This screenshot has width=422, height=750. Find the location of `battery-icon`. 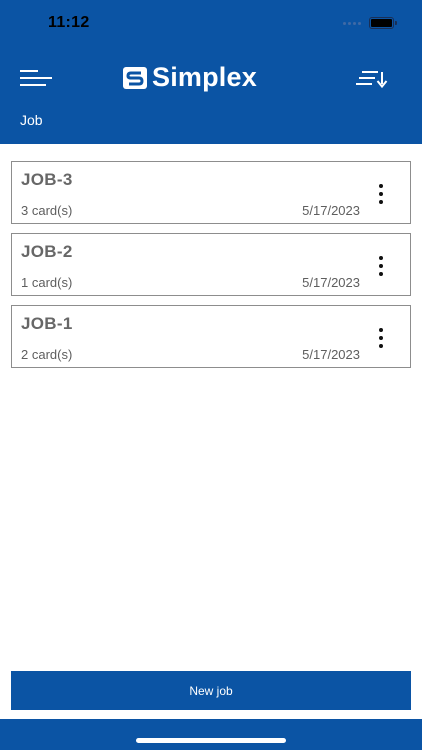

battery-icon is located at coordinates (383, 23).